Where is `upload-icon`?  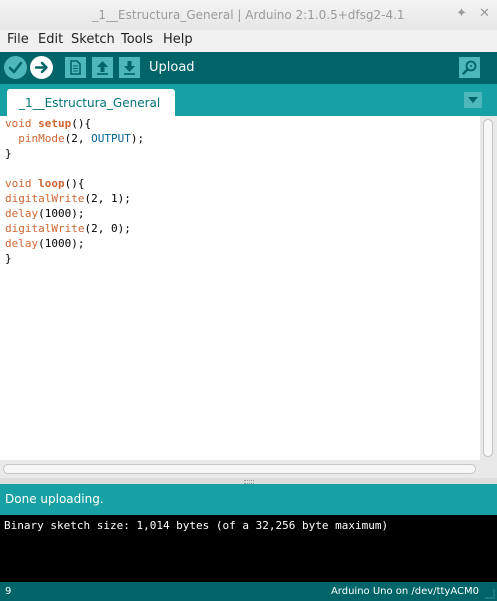 upload-icon is located at coordinates (41, 67).